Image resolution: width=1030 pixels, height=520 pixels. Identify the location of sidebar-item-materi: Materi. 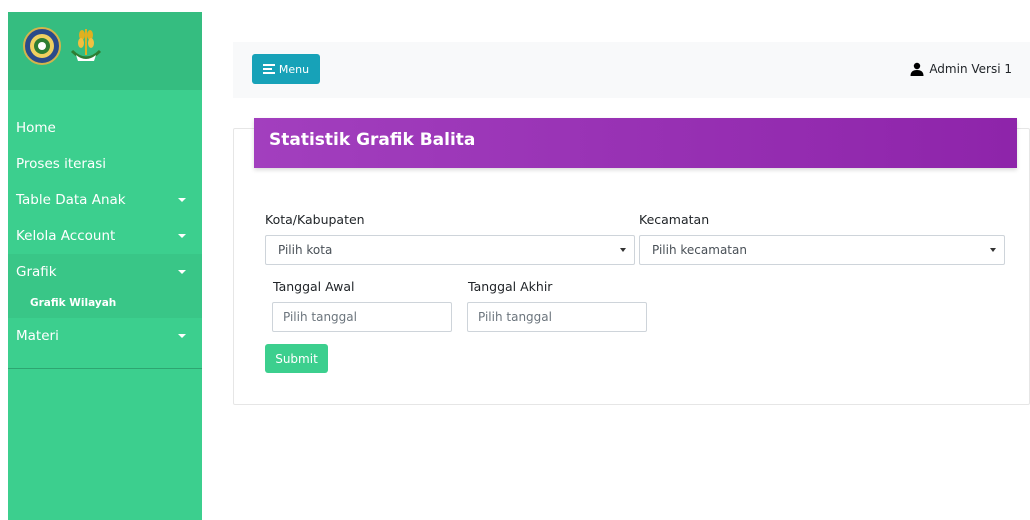
(105, 336).